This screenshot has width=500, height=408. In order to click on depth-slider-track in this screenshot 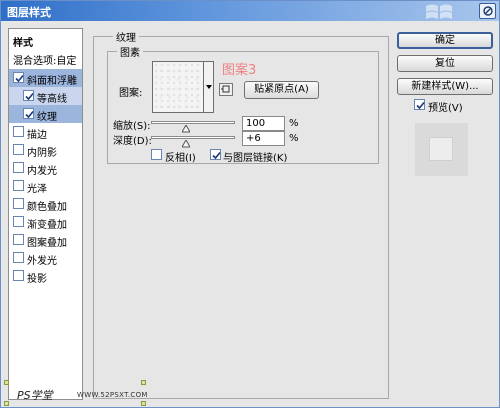, I will do `click(193, 137)`.